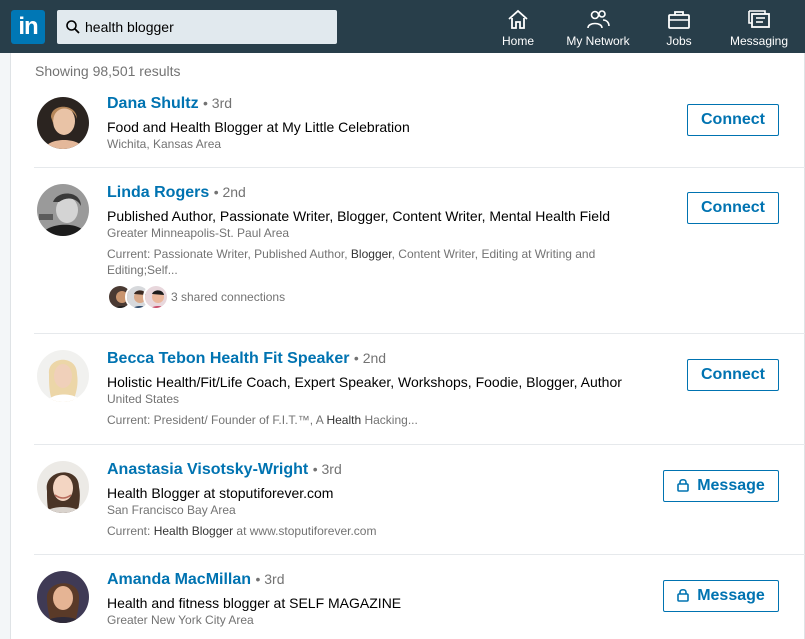  I want to click on profile-name-link: Anastasia Visotsky-Wright, so click(207, 469).